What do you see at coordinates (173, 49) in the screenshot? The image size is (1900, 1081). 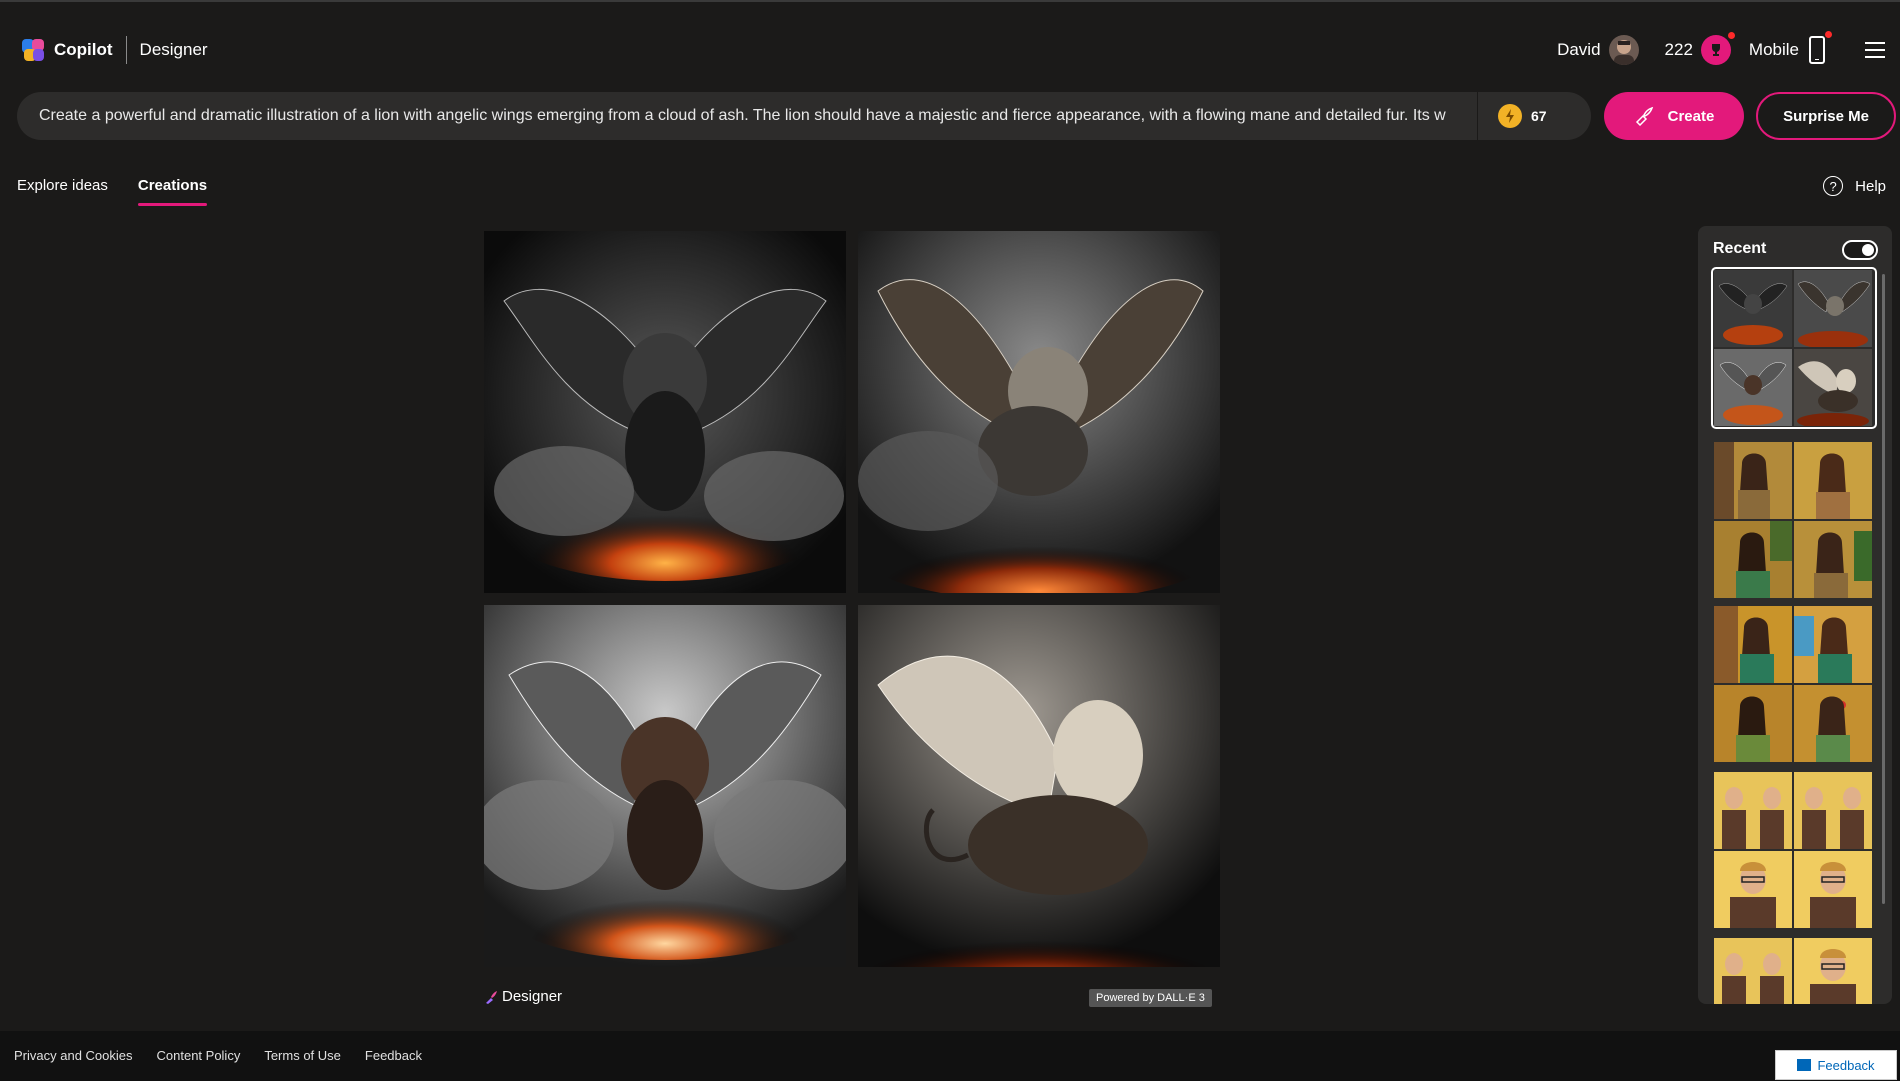 I see `product-name: Designer` at bounding box center [173, 49].